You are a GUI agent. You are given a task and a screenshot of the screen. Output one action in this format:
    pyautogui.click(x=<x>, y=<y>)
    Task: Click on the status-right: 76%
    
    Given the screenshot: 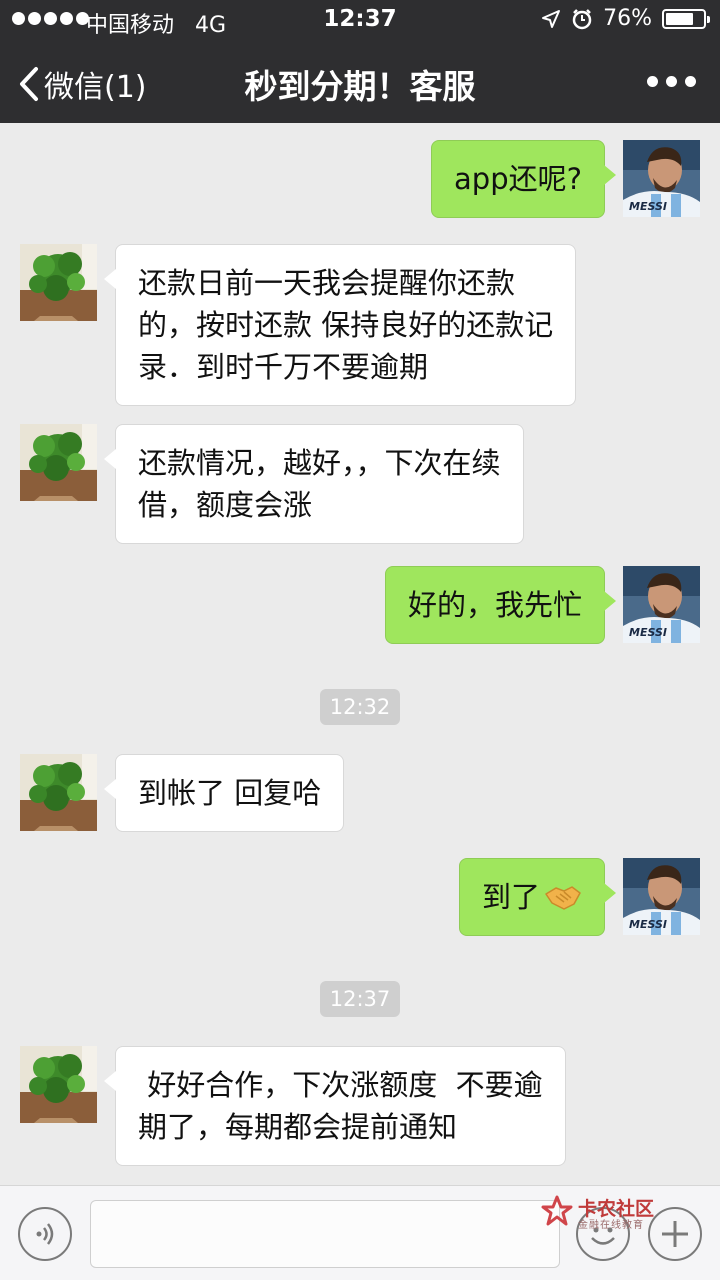 What is the action you would take?
    pyautogui.click(x=625, y=18)
    